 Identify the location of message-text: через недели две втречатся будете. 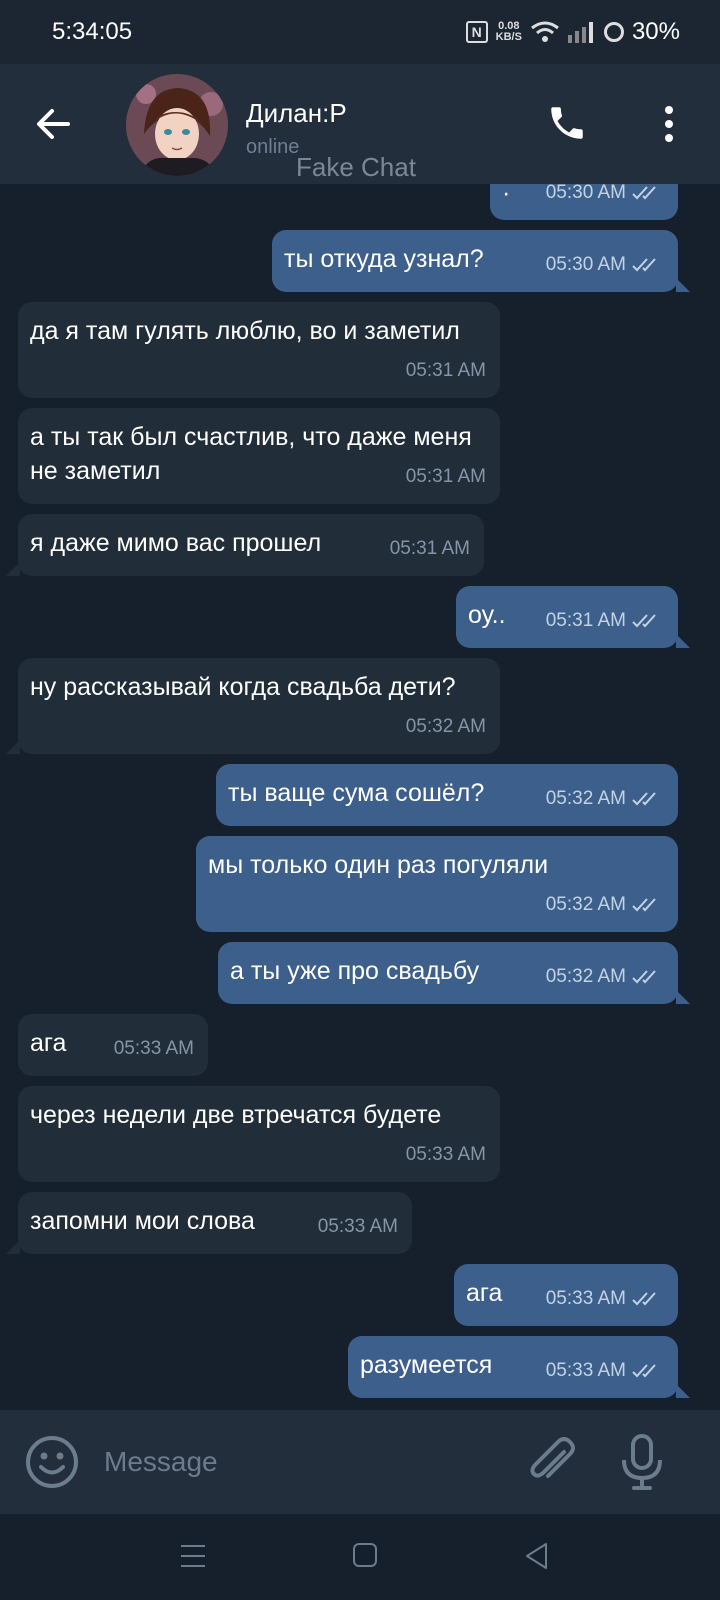
(236, 1115).